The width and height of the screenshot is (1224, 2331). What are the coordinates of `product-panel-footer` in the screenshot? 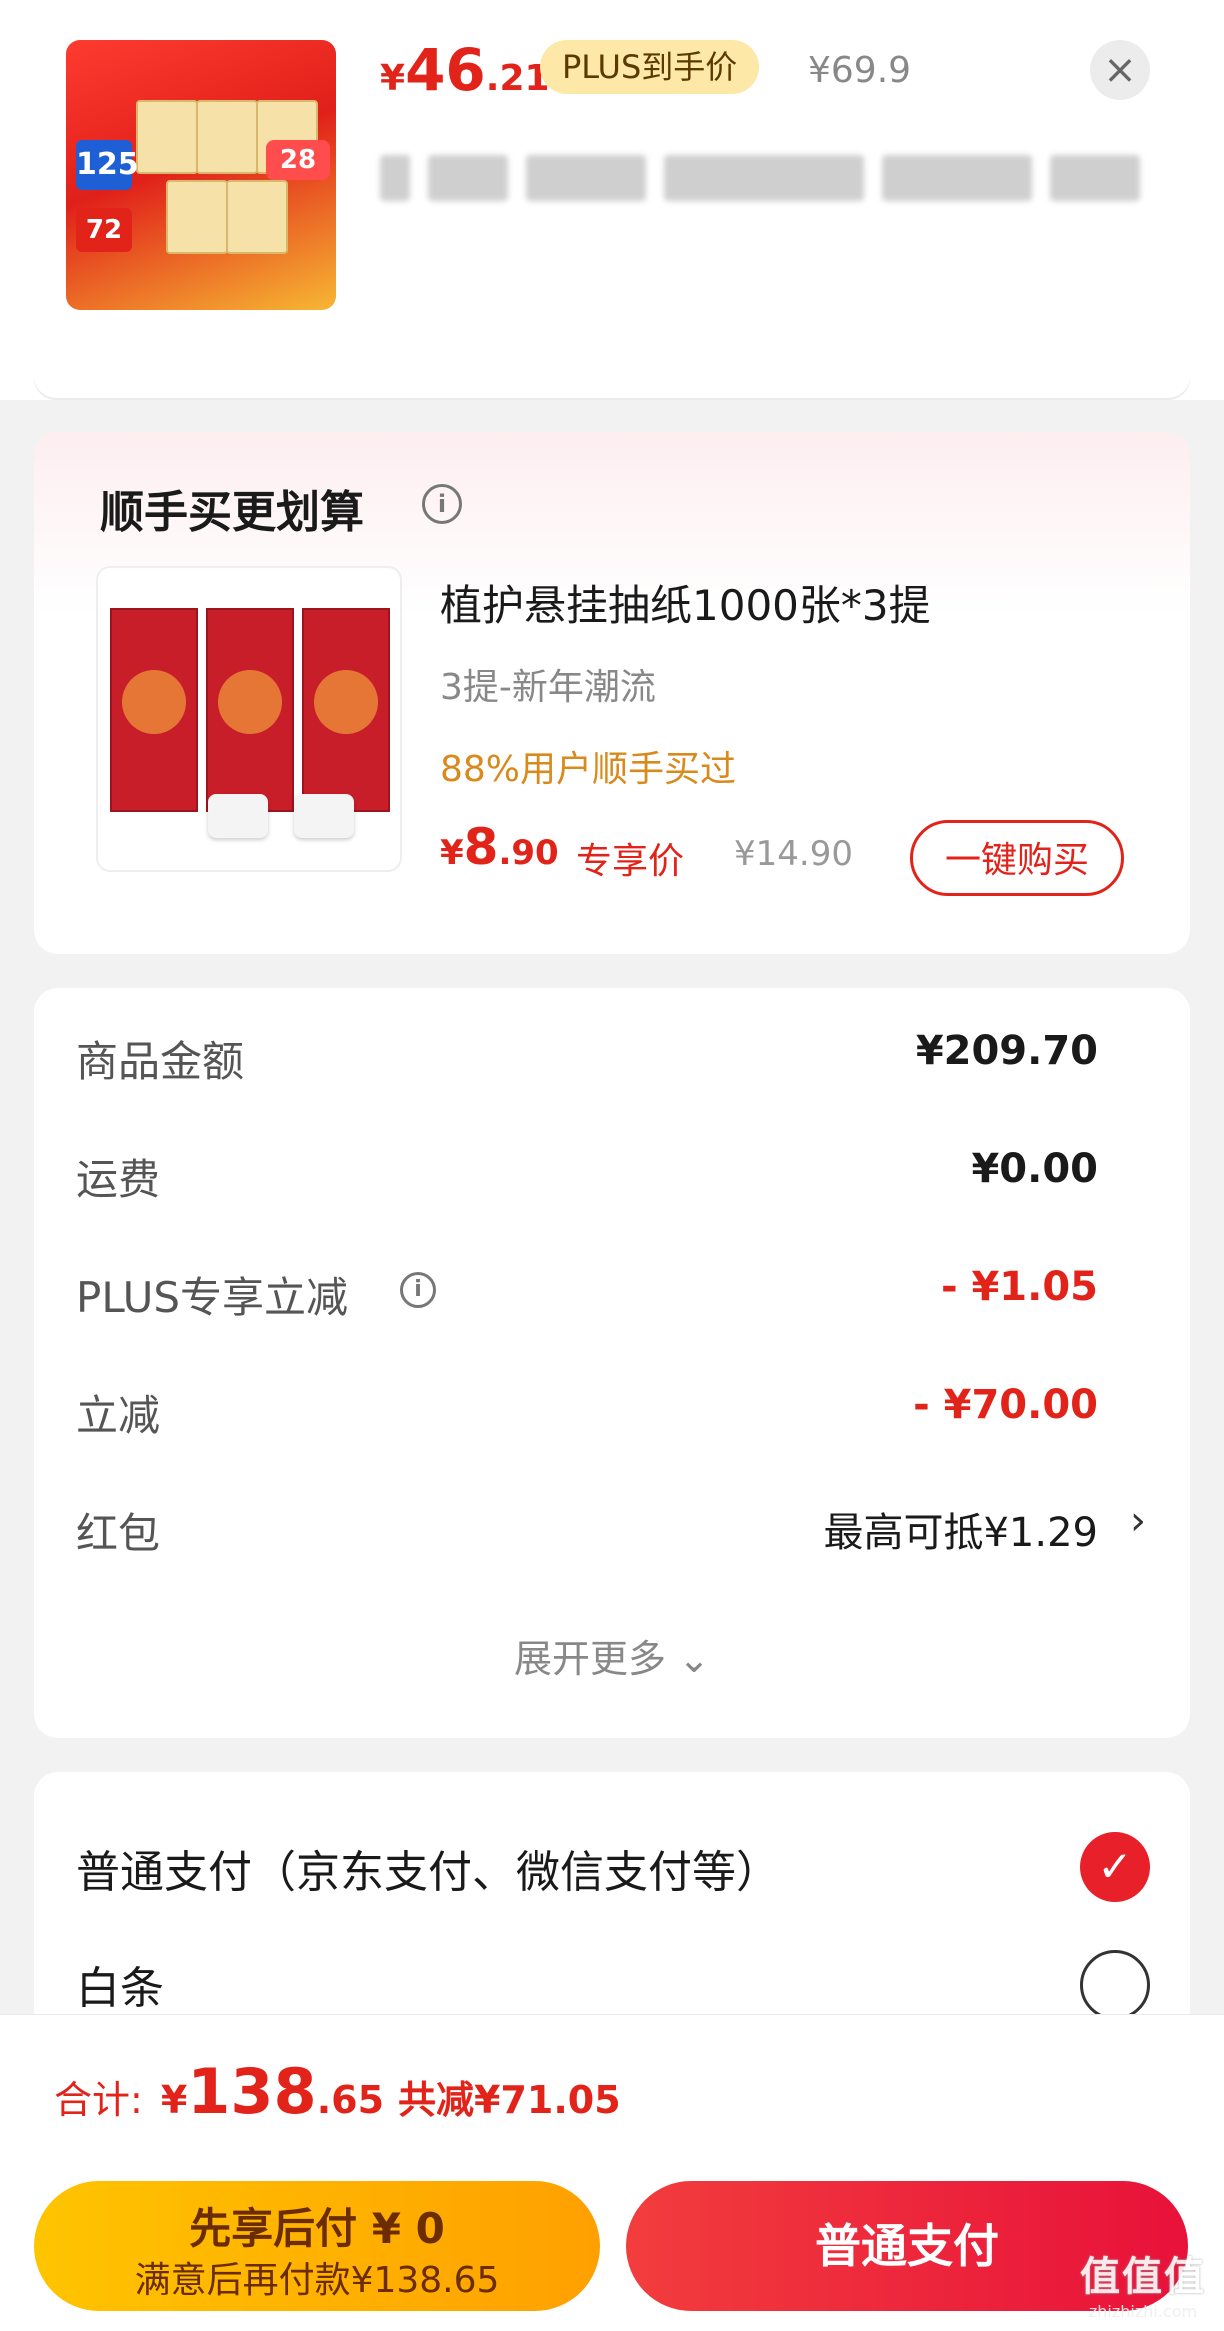 It's located at (612, 374).